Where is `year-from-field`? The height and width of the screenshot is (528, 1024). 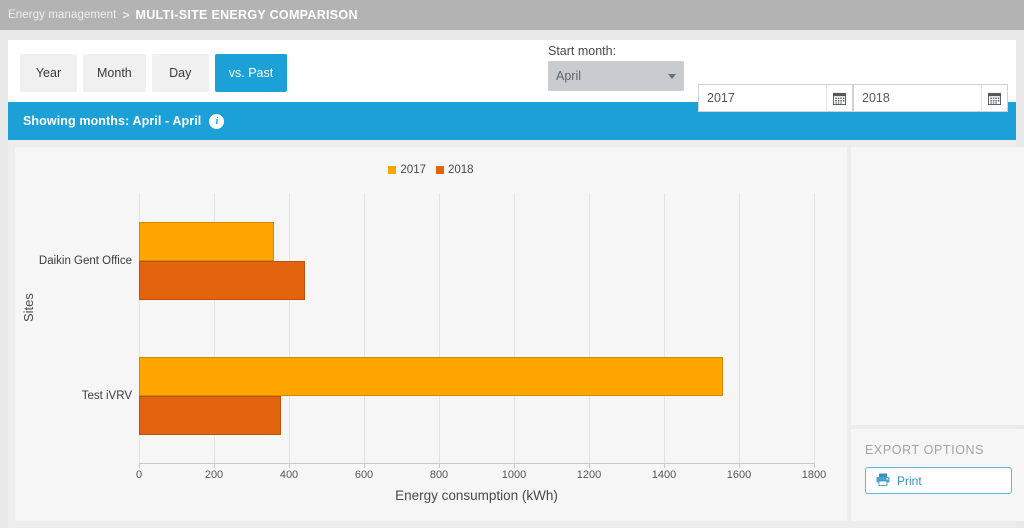
year-from-field is located at coordinates (775, 98).